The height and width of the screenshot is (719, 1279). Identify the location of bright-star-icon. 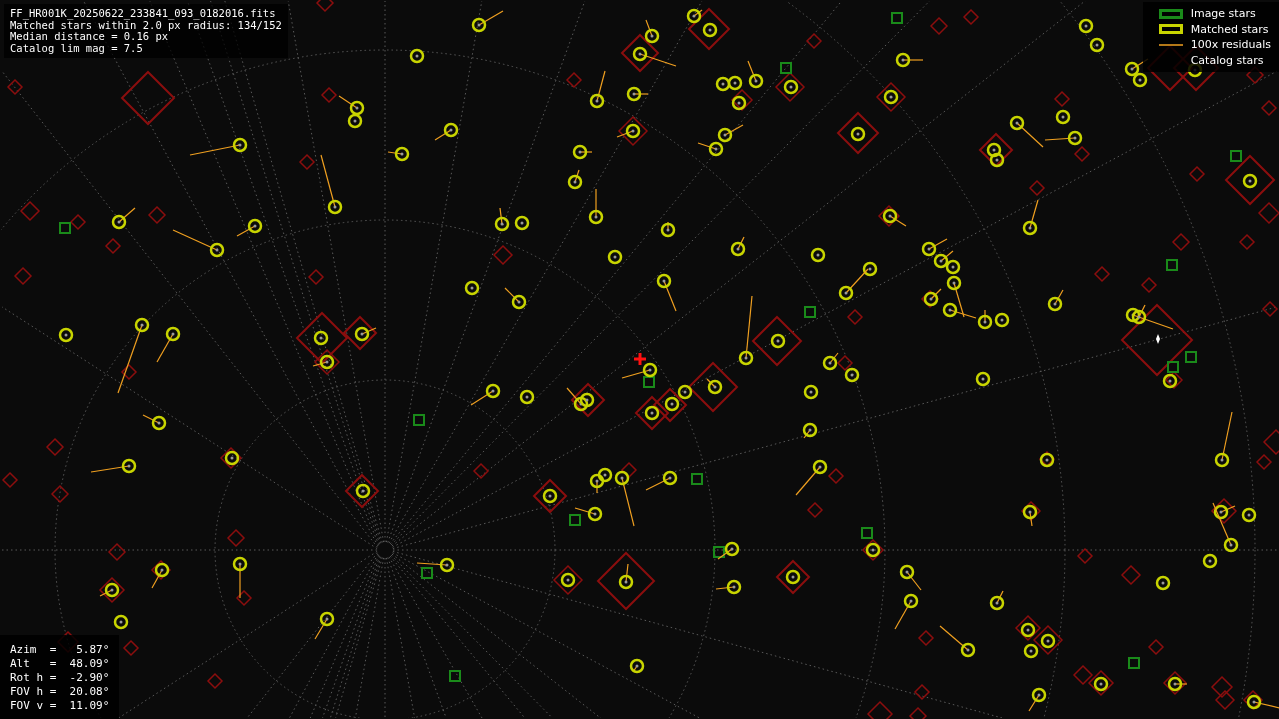
(1158, 339).